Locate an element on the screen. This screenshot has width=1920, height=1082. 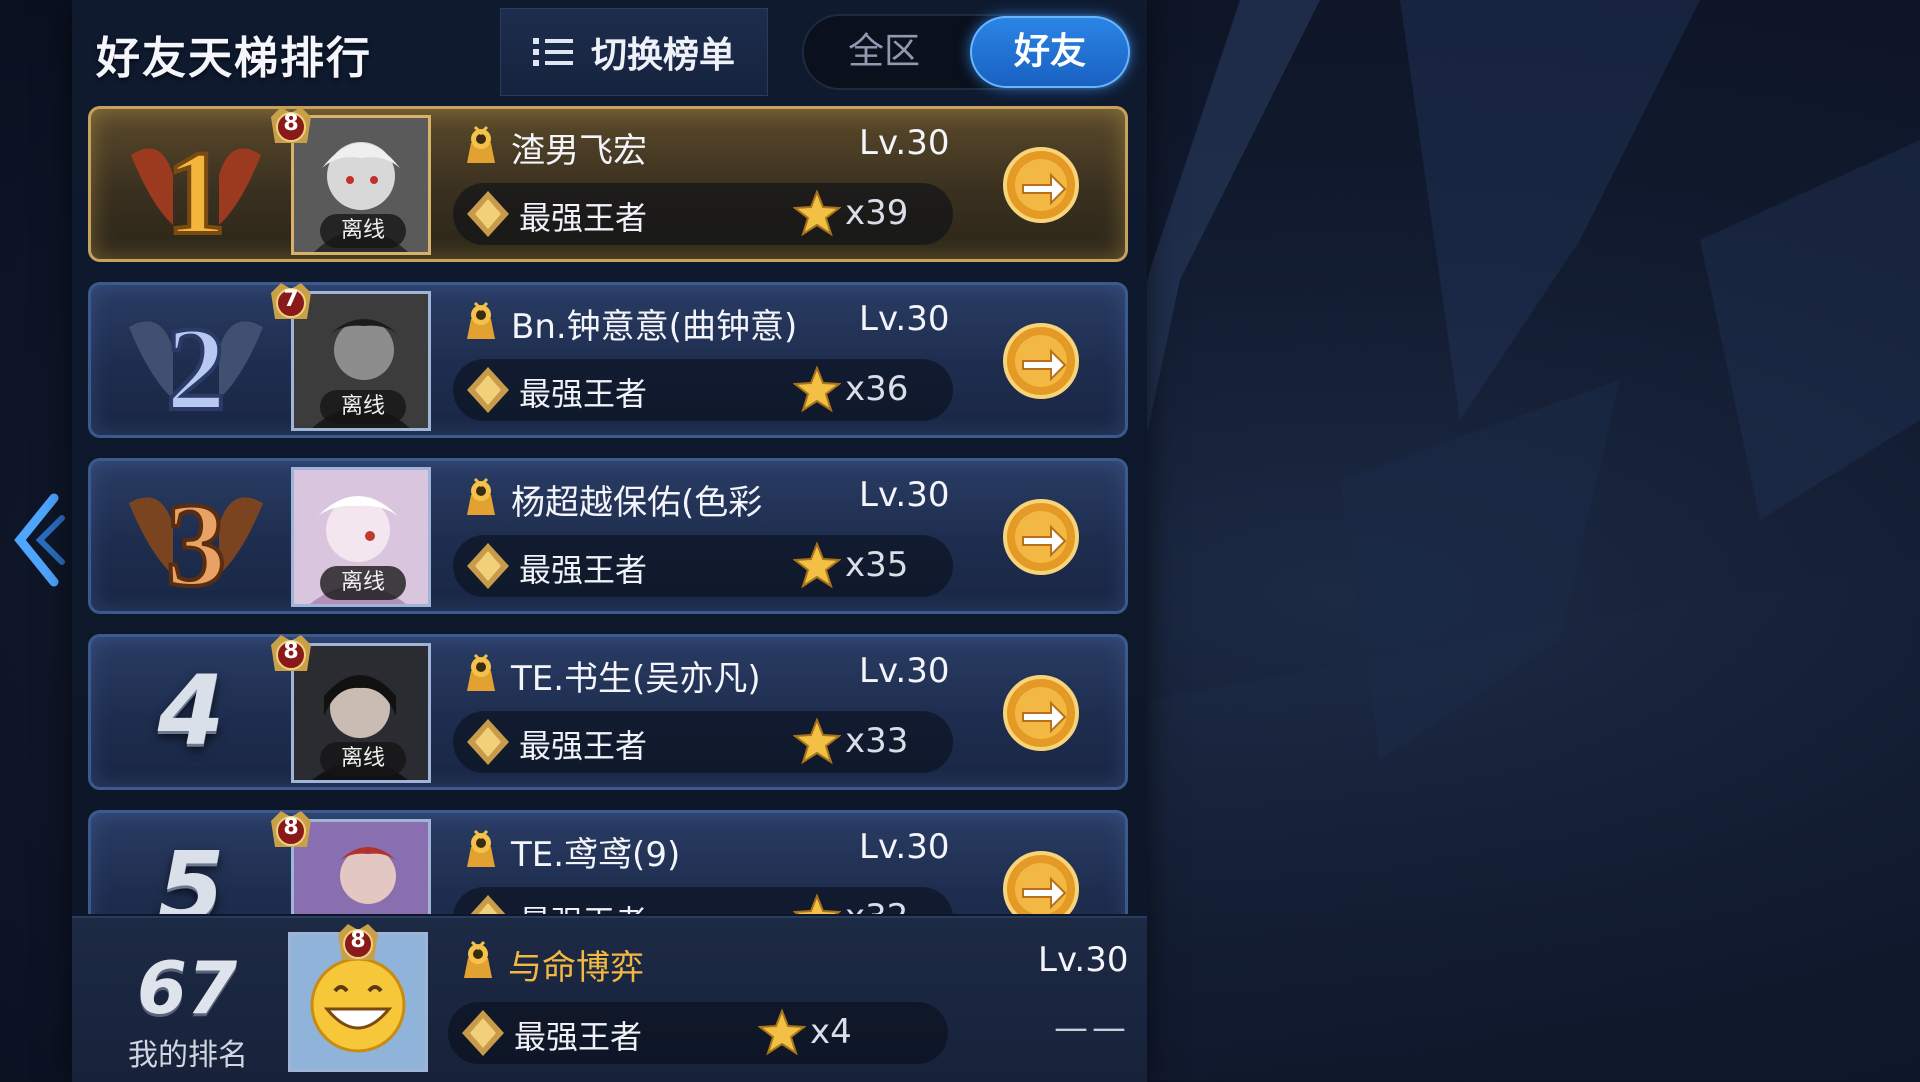
list-icon is located at coordinates (552, 52).